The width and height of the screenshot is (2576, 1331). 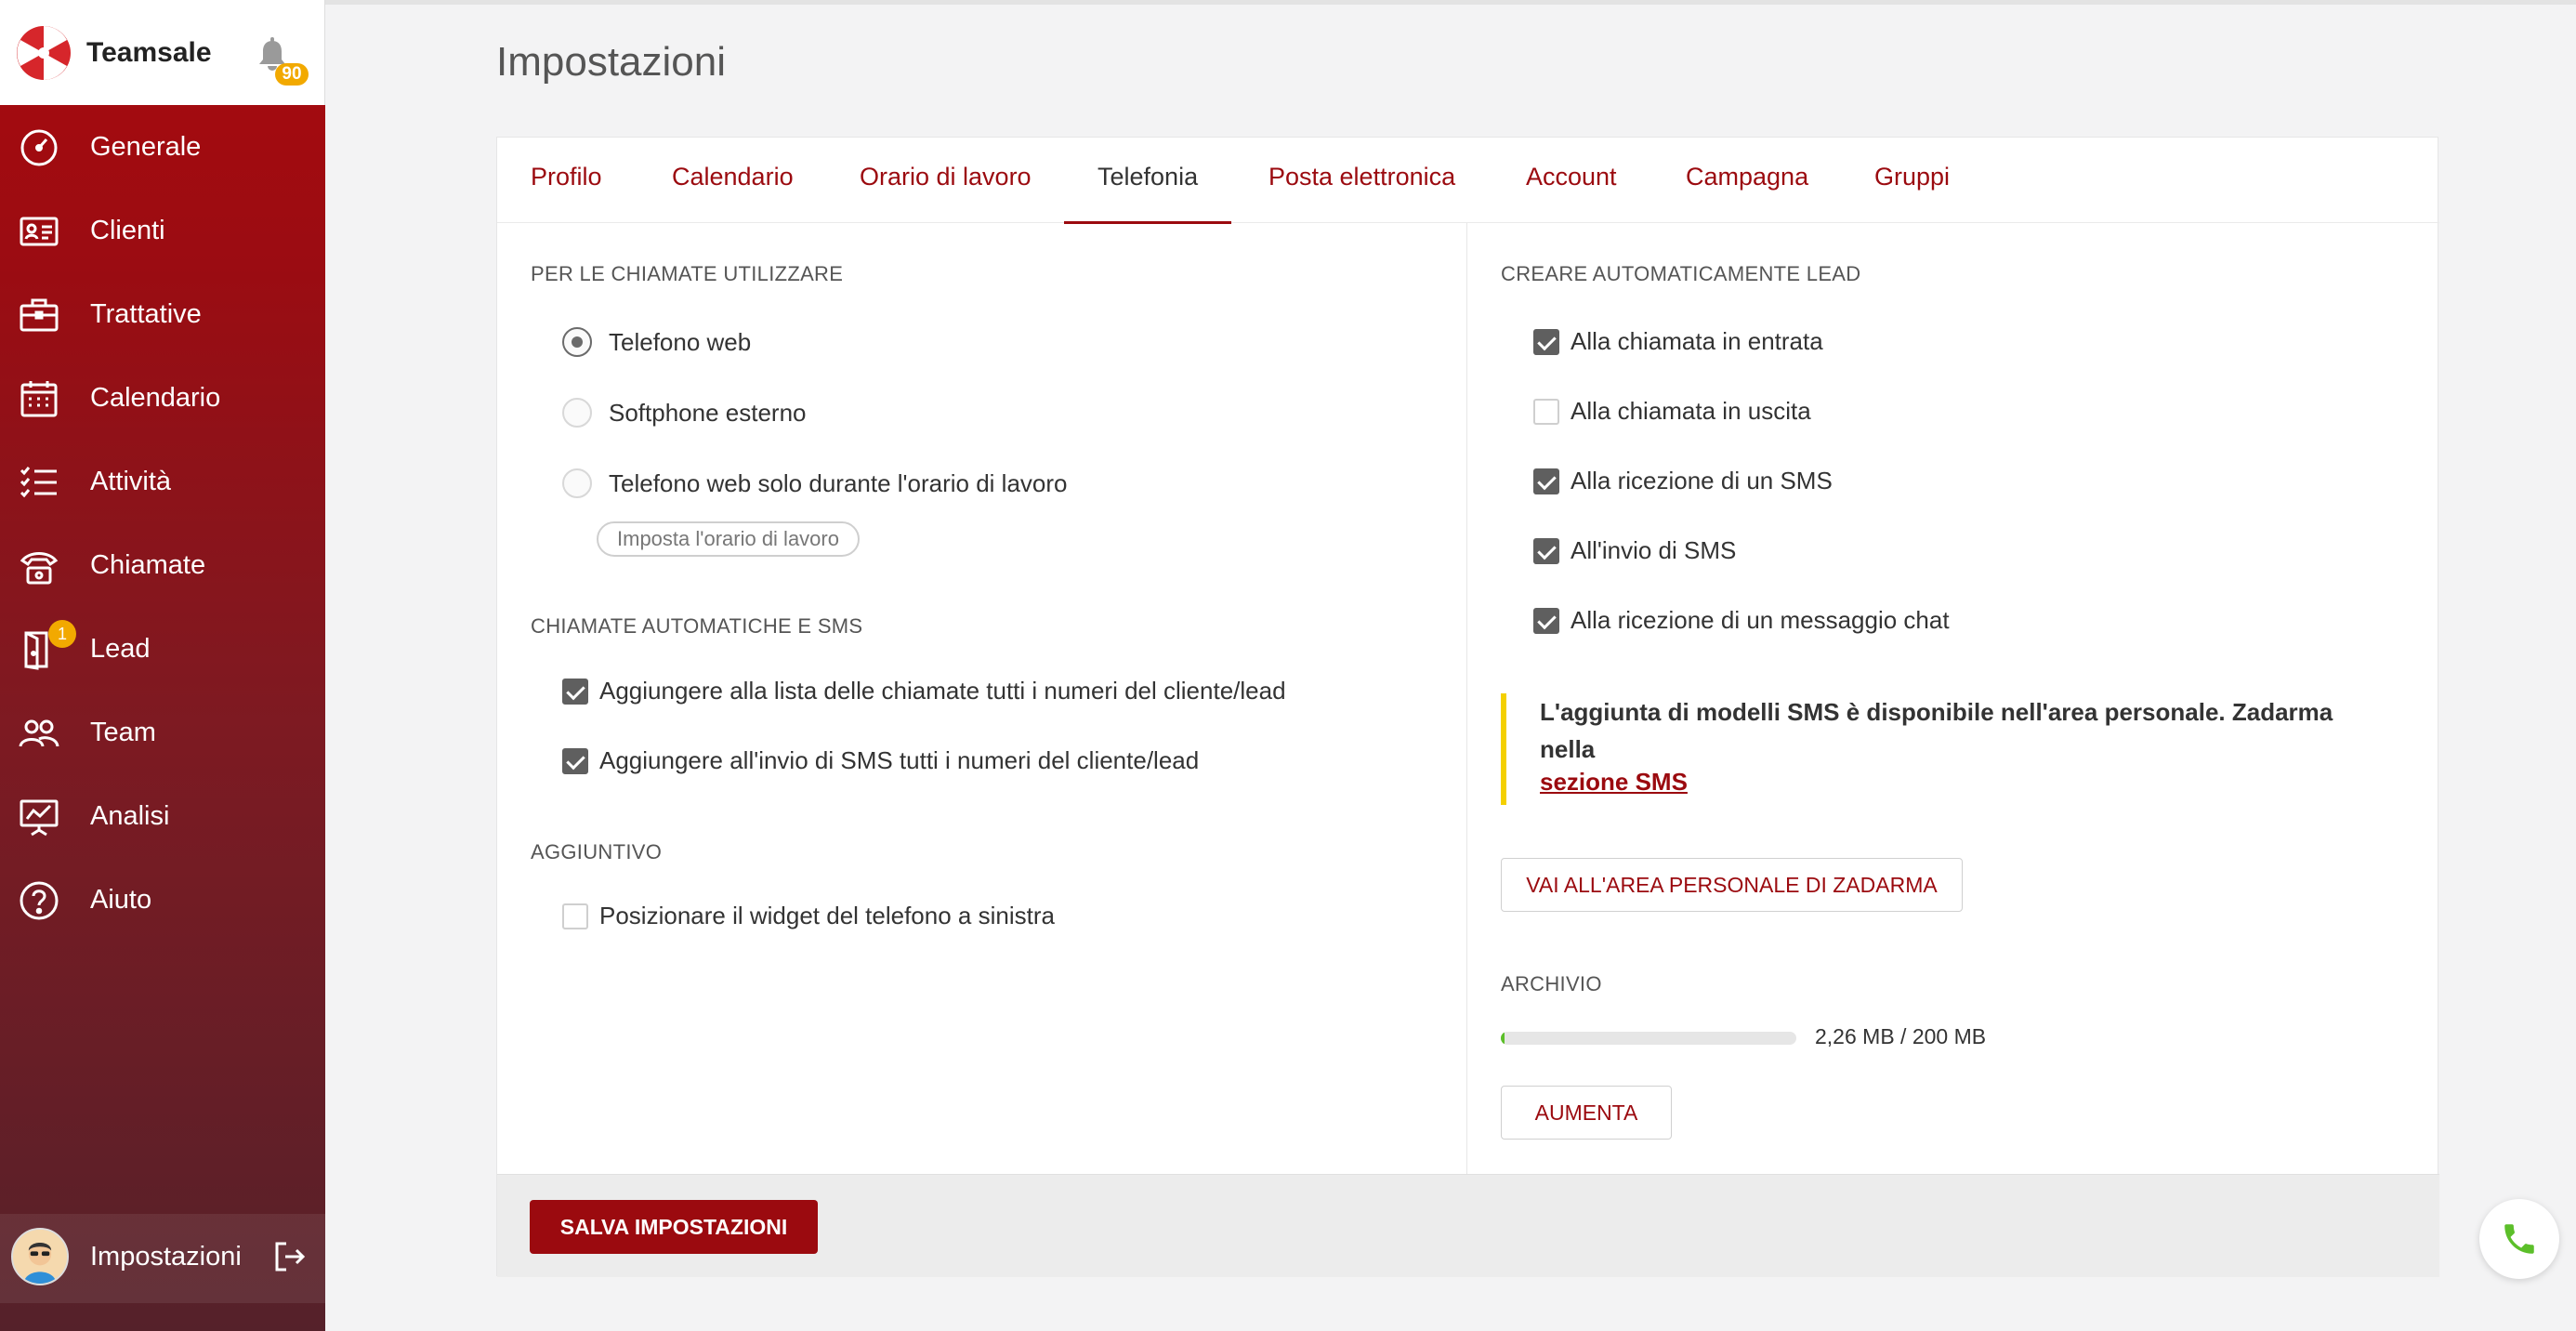 What do you see at coordinates (1361, 181) in the screenshot?
I see `tab-posta-elettronica: Posta elettronica` at bounding box center [1361, 181].